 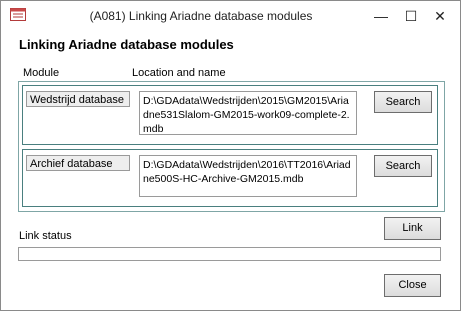 I want to click on location-column-header: Location and name, so click(x=179, y=73).